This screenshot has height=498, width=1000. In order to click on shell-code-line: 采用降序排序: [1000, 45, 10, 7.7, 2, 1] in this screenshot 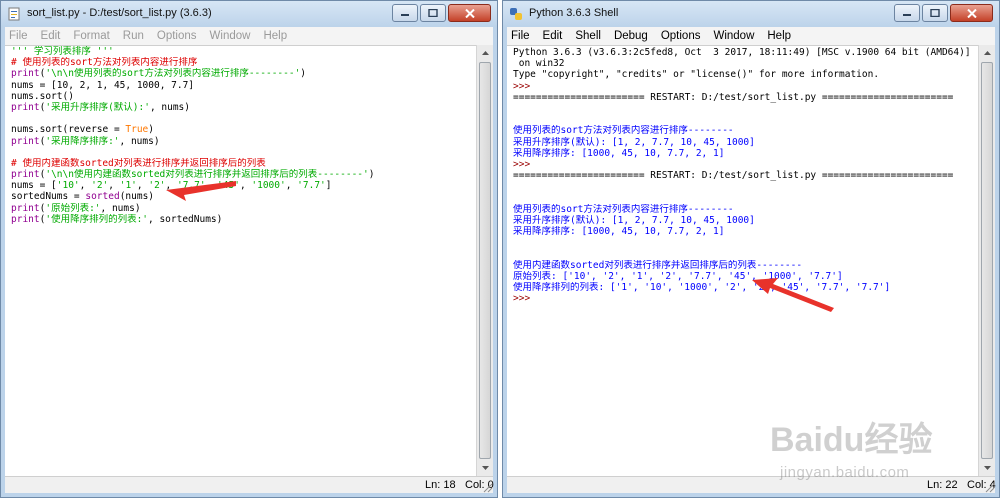, I will do `click(745, 231)`.